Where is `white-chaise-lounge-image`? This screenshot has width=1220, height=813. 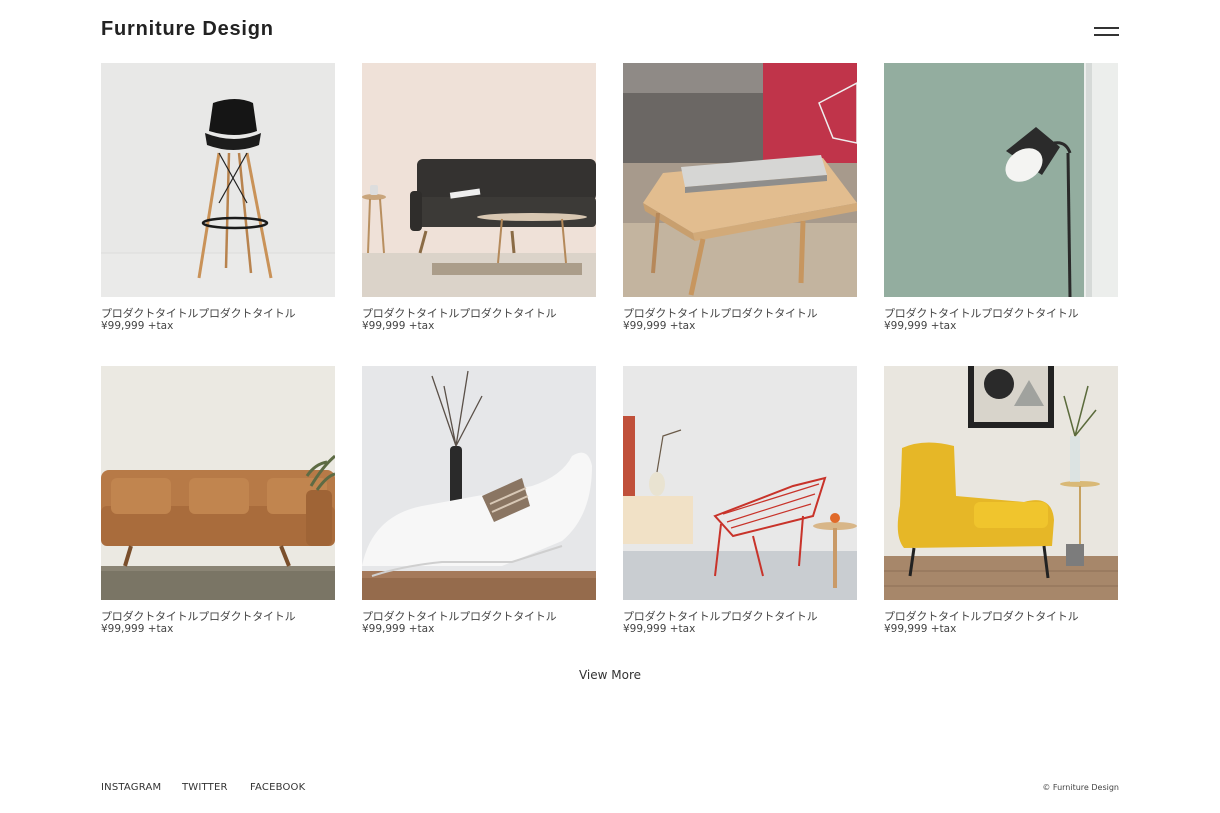 white-chaise-lounge-image is located at coordinates (479, 483).